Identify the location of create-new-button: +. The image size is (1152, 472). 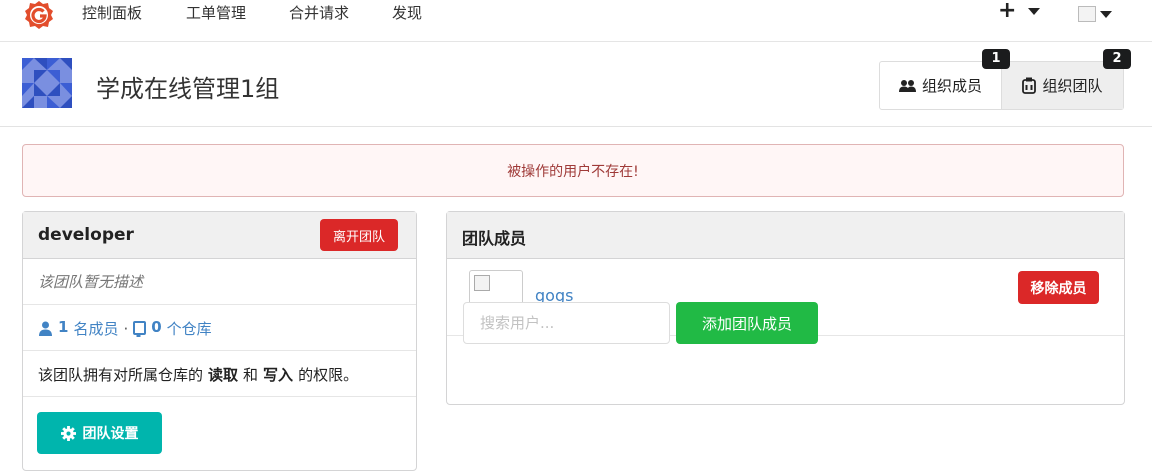
(1007, 11).